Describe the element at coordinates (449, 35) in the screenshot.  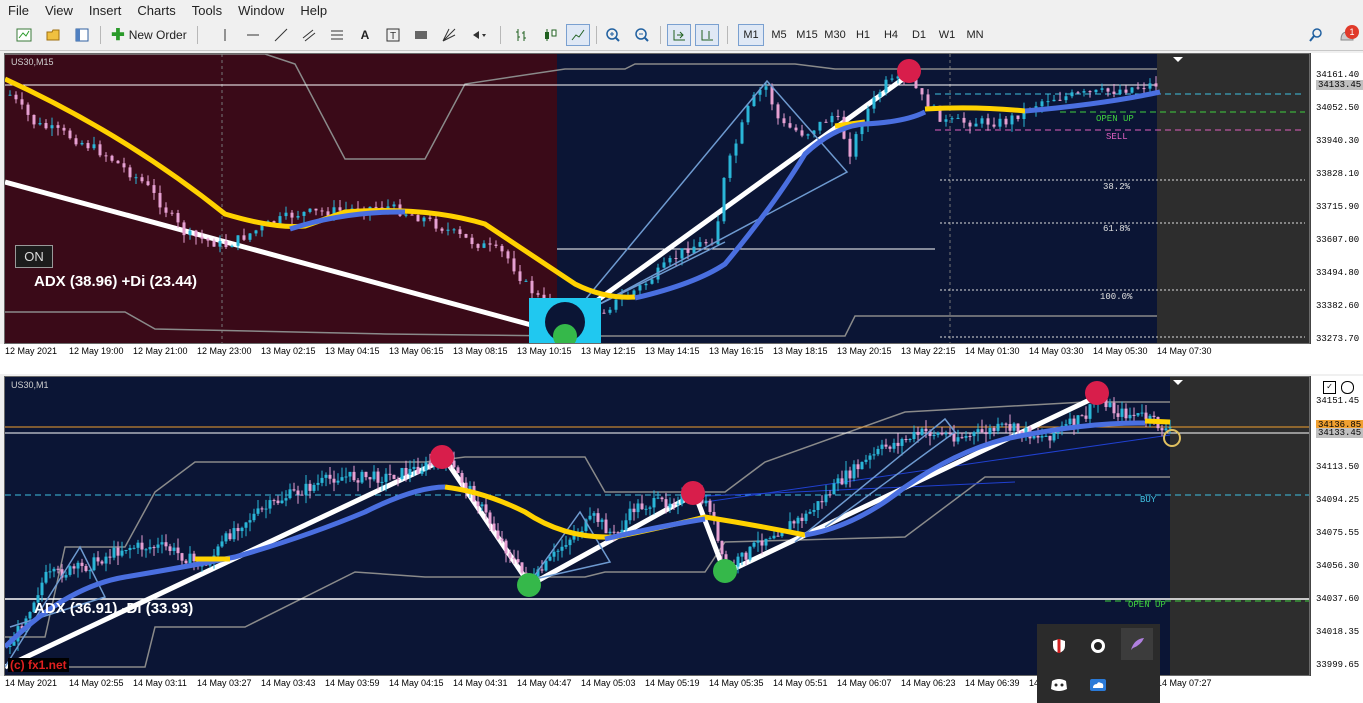
I see `fibo-fan-icon` at that location.